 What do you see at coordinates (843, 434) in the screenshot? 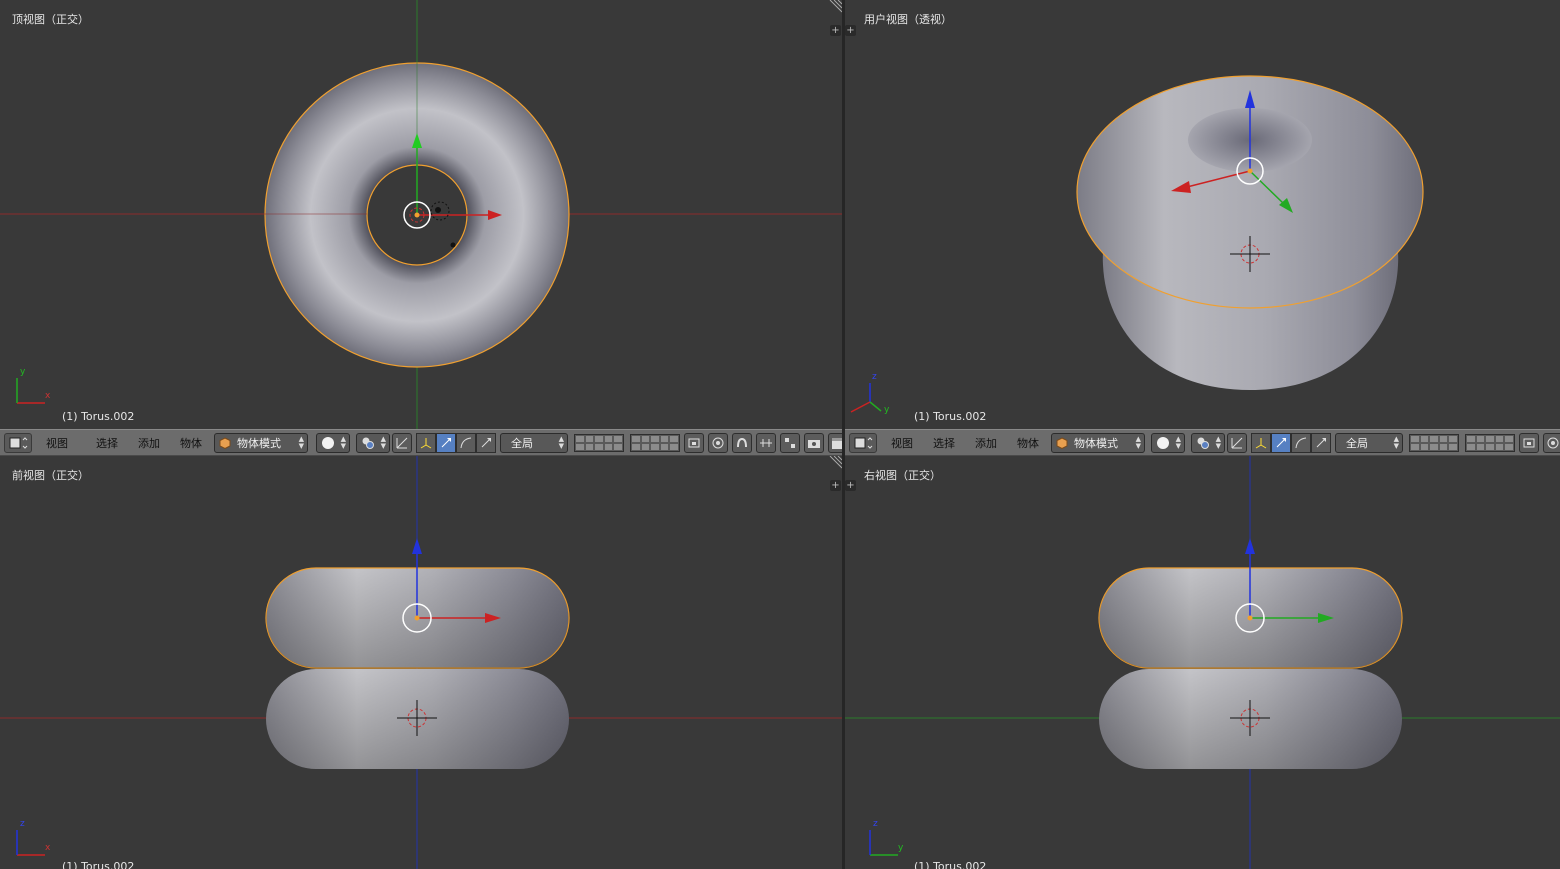
I see `vertical-area-divider` at bounding box center [843, 434].